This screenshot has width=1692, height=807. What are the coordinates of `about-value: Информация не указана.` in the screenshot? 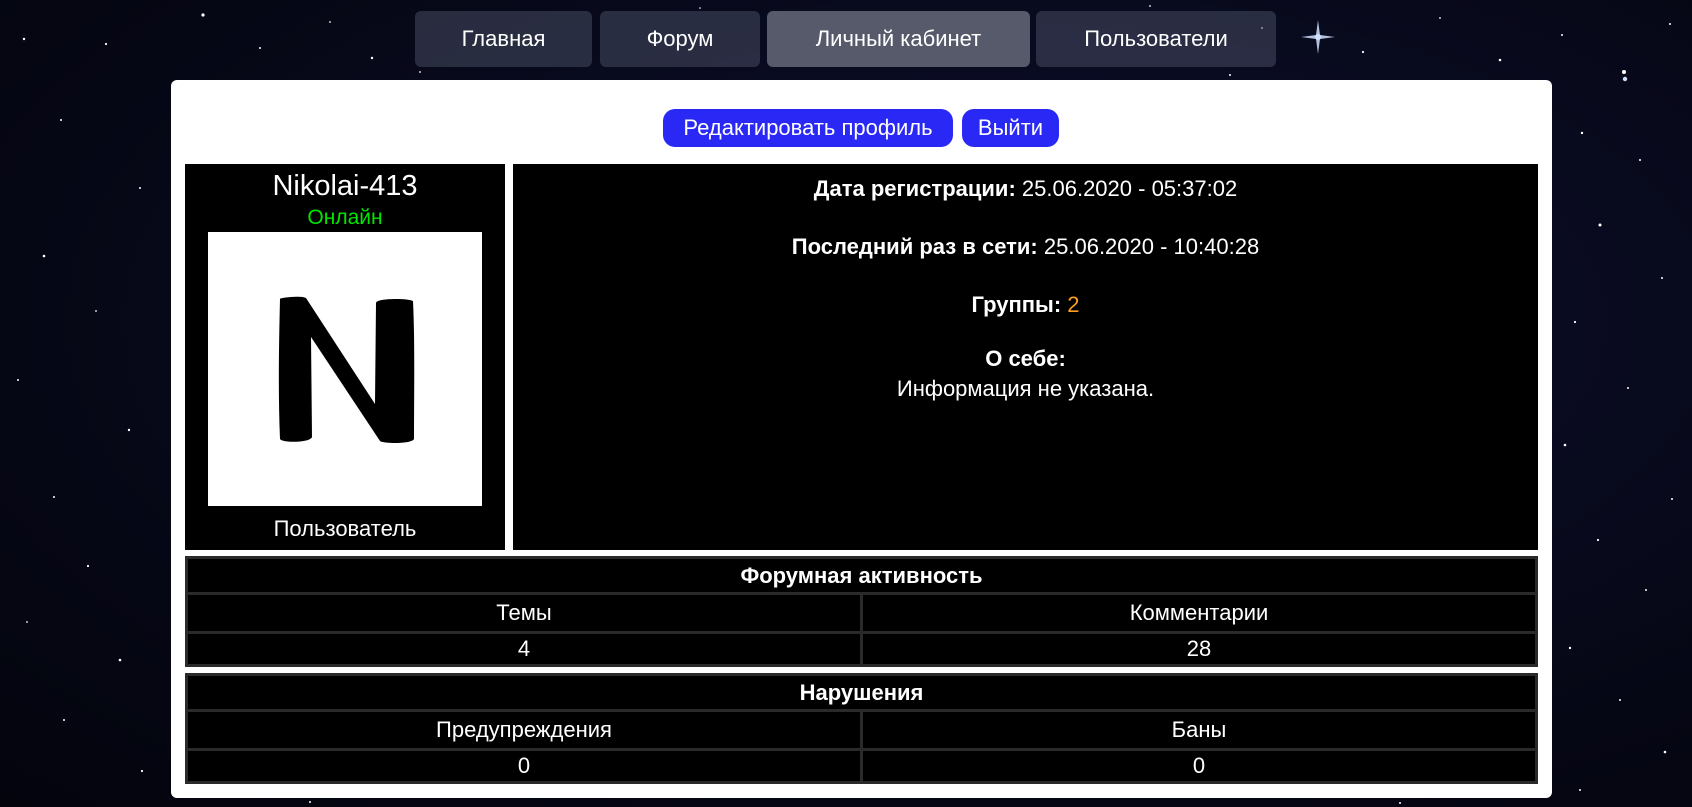 It's located at (1025, 388).